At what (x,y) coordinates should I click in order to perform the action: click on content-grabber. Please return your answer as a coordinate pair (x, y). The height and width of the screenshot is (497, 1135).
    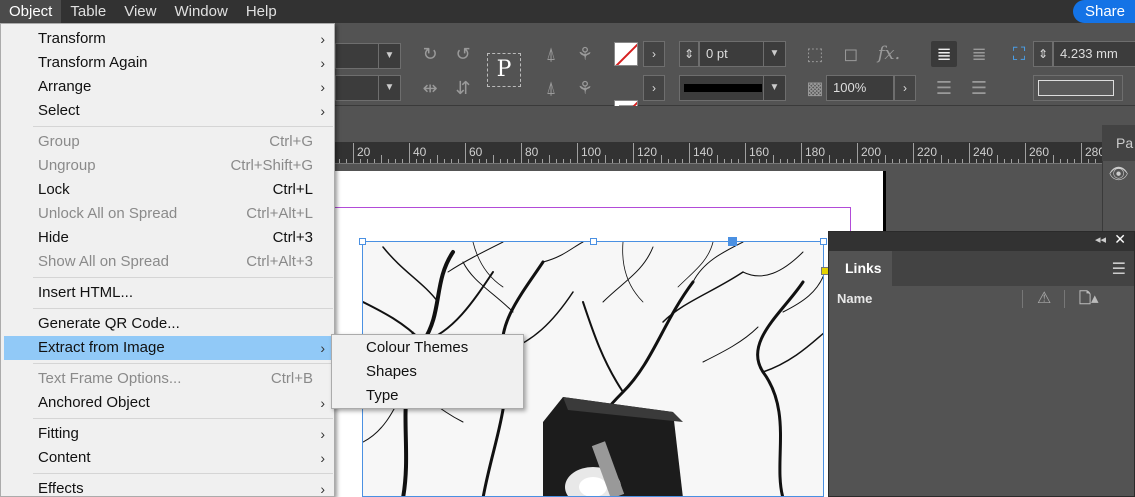
    Looking at the image, I should click on (732, 241).